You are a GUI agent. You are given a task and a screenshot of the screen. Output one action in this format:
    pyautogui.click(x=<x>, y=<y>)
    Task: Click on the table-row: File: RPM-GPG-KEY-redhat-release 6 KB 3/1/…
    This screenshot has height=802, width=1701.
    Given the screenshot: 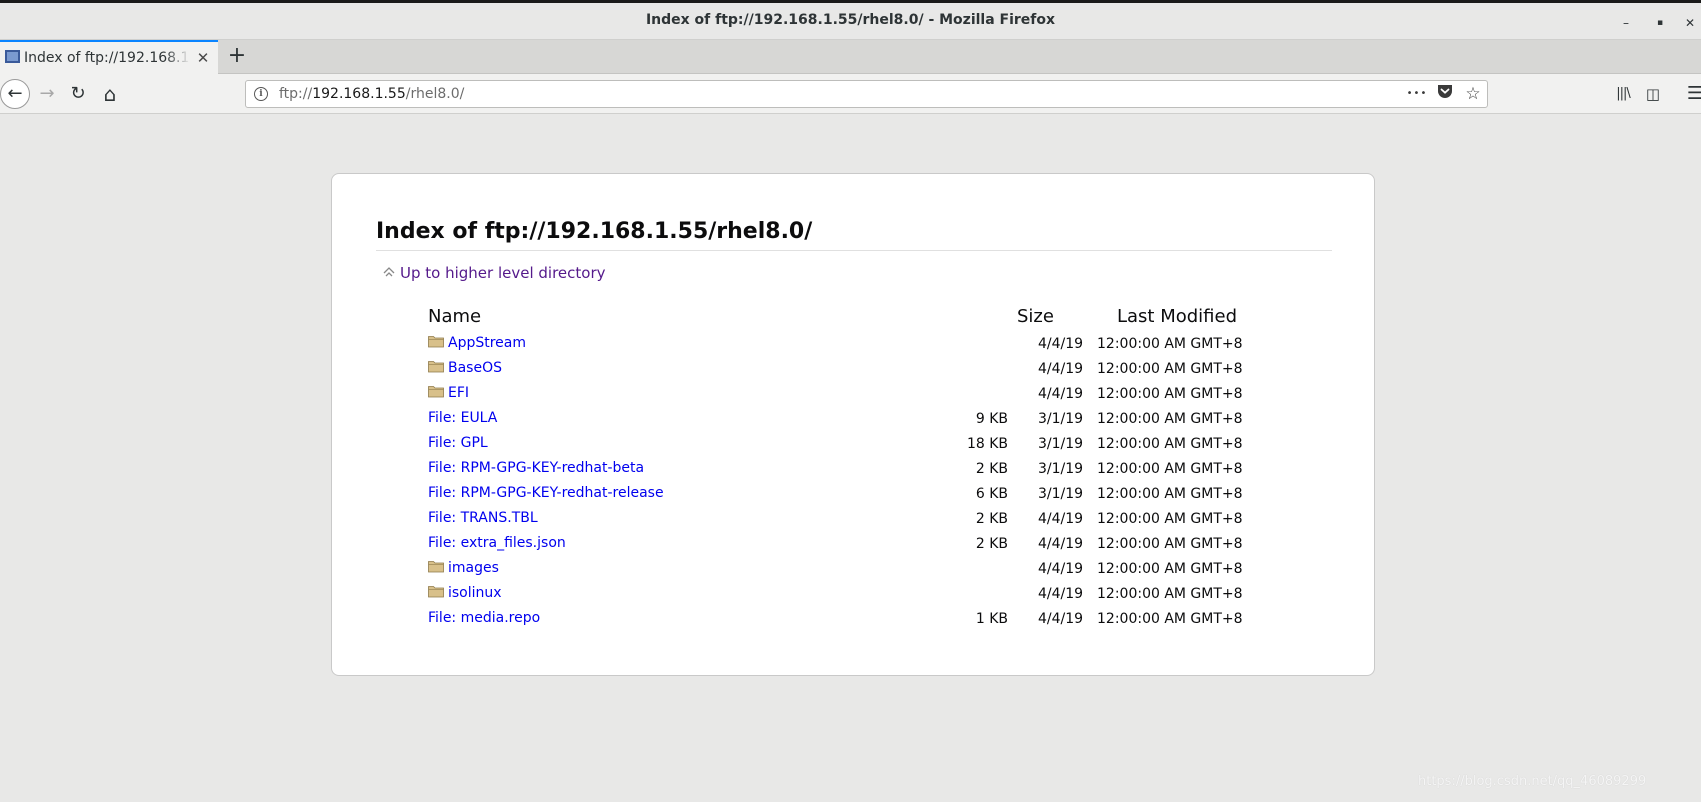 What is the action you would take?
    pyautogui.click(x=878, y=494)
    